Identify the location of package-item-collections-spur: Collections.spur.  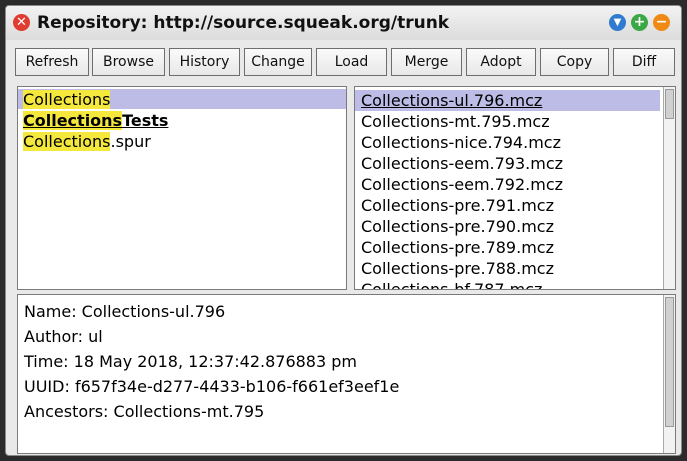
(87, 141).